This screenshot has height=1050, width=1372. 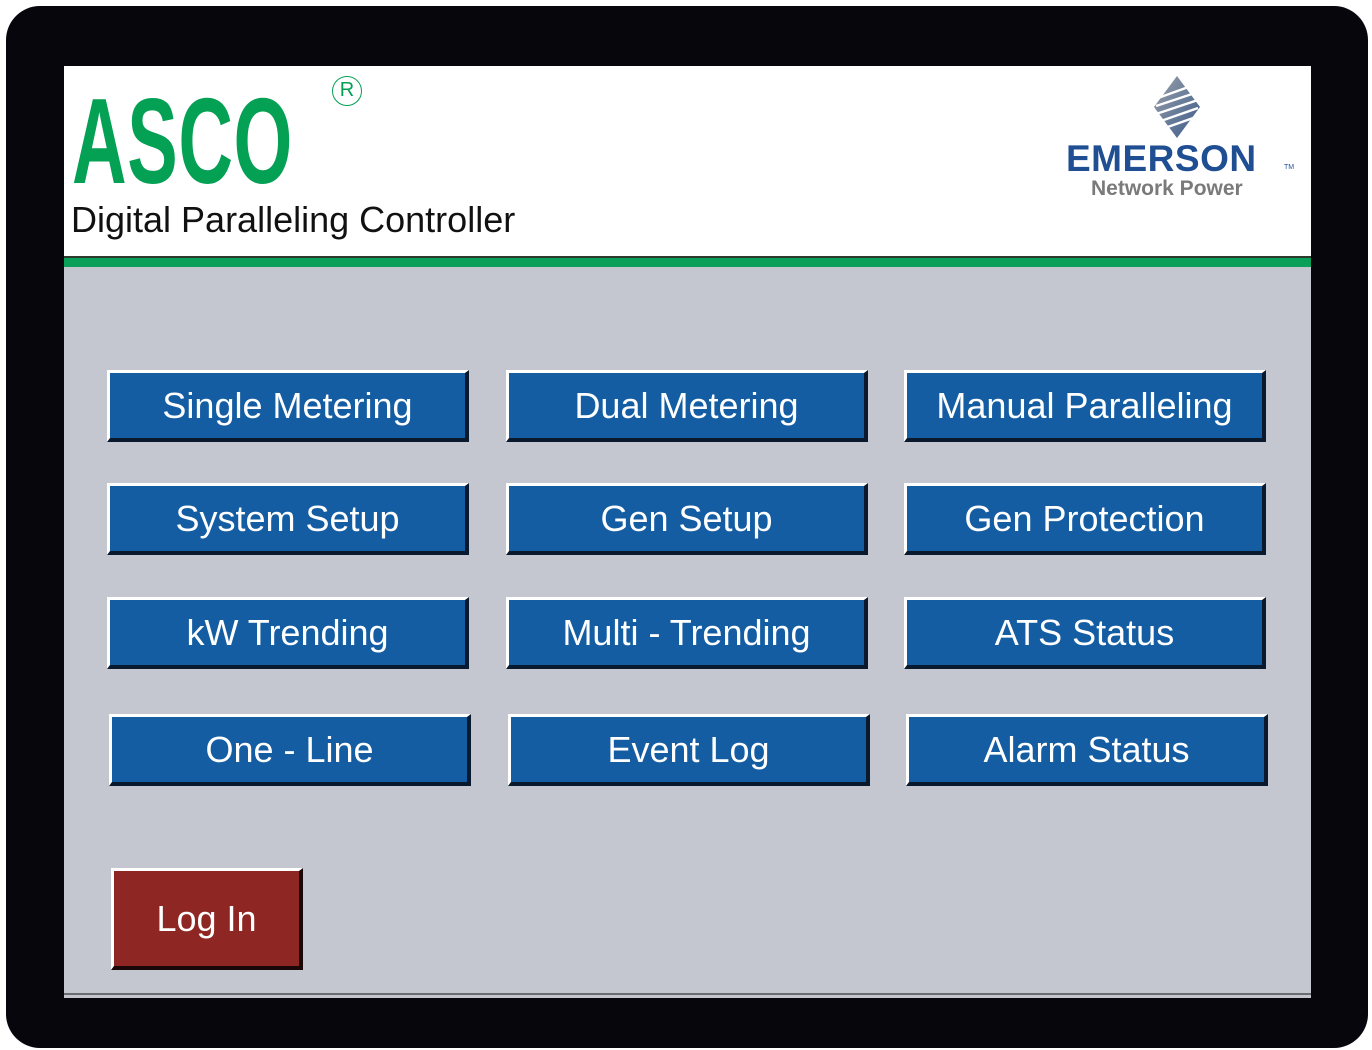 I want to click on registered-mark-icon: R, so click(x=347, y=91).